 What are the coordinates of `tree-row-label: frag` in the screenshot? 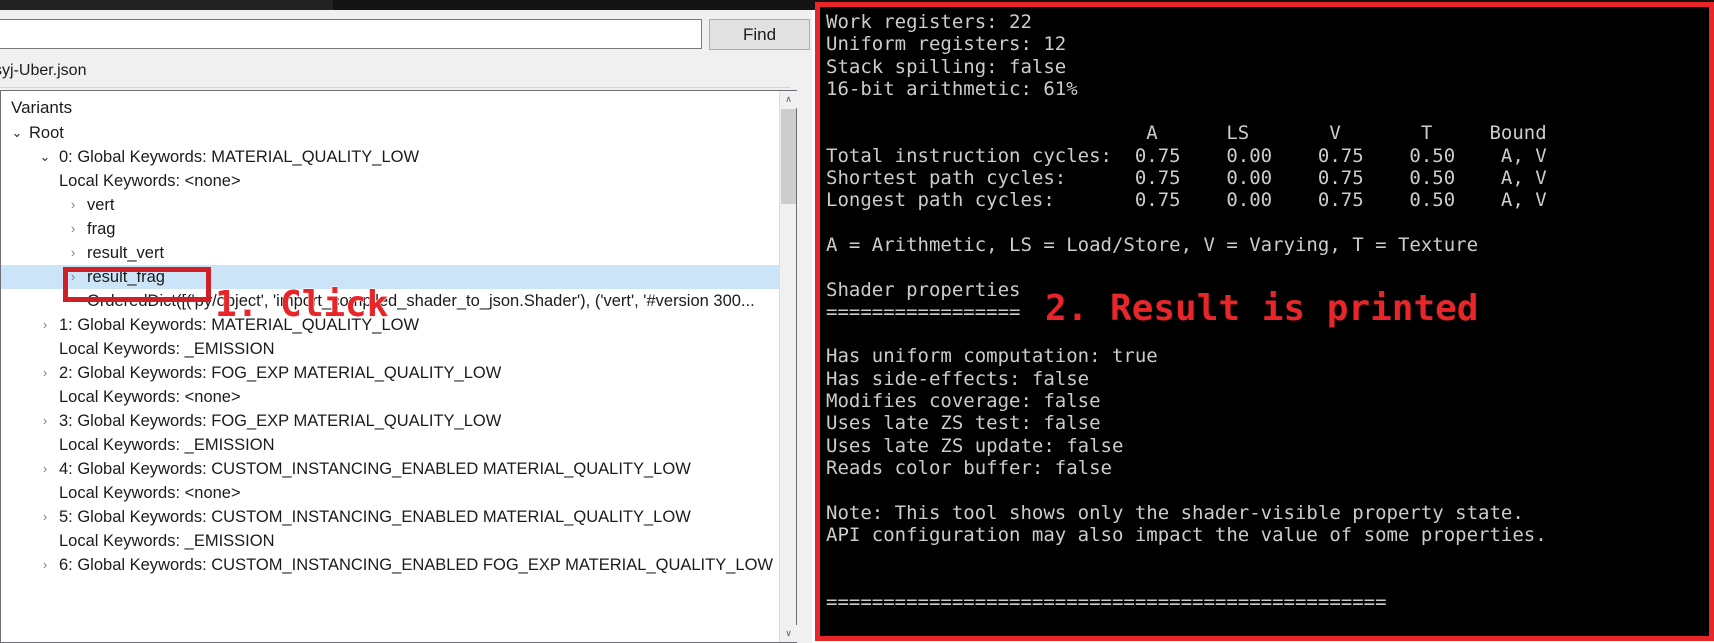 It's located at (101, 229).